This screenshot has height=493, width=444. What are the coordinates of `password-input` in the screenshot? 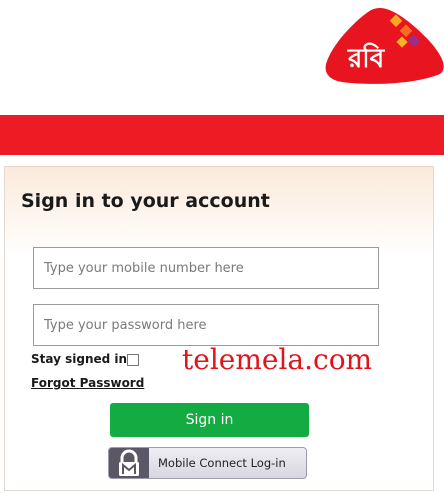 It's located at (206, 325).